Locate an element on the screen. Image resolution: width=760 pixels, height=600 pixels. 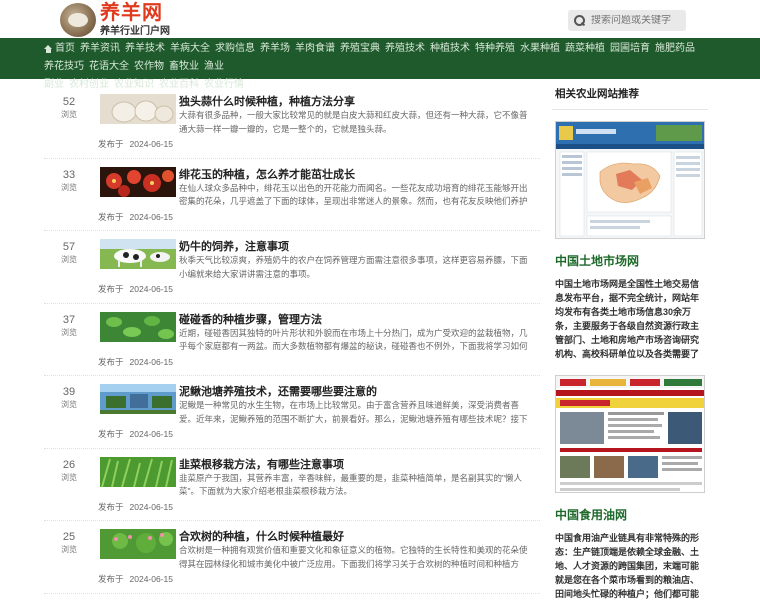
nav-item-label: 养殖宝典 is located at coordinates (360, 48).